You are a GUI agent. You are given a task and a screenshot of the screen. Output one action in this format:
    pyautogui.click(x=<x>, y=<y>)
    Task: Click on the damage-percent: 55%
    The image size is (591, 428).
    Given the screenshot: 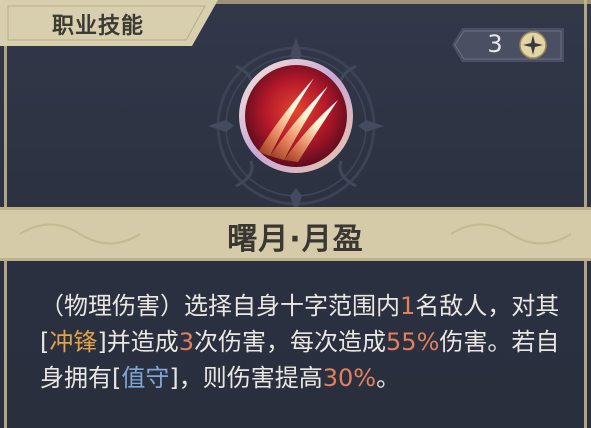 What is the action you would take?
    pyautogui.click(x=413, y=342)
    